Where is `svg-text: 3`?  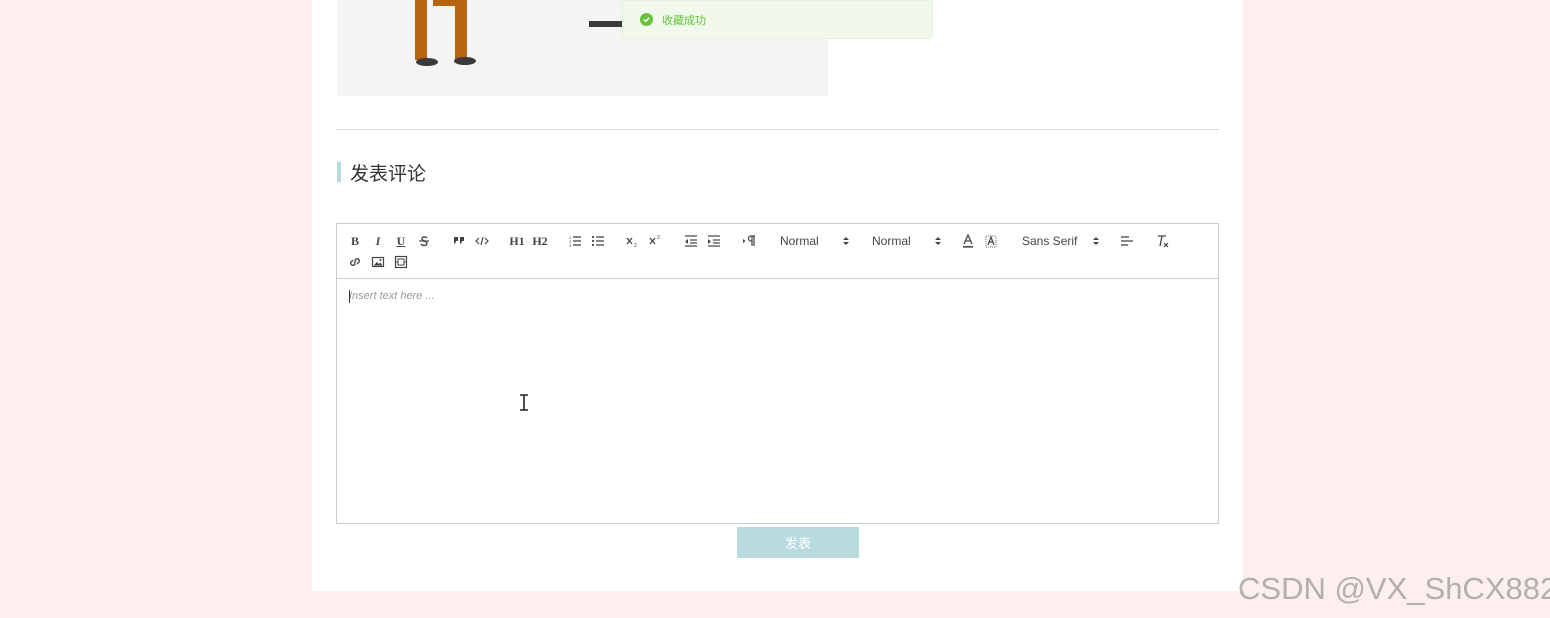
svg-text: 3 is located at coordinates (570, 245).